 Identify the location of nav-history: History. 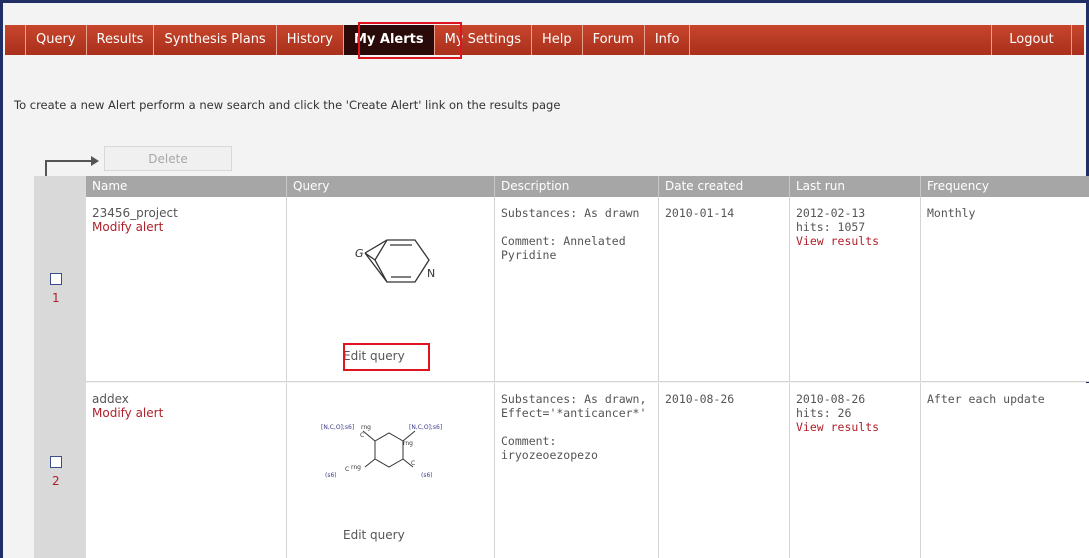
(310, 40).